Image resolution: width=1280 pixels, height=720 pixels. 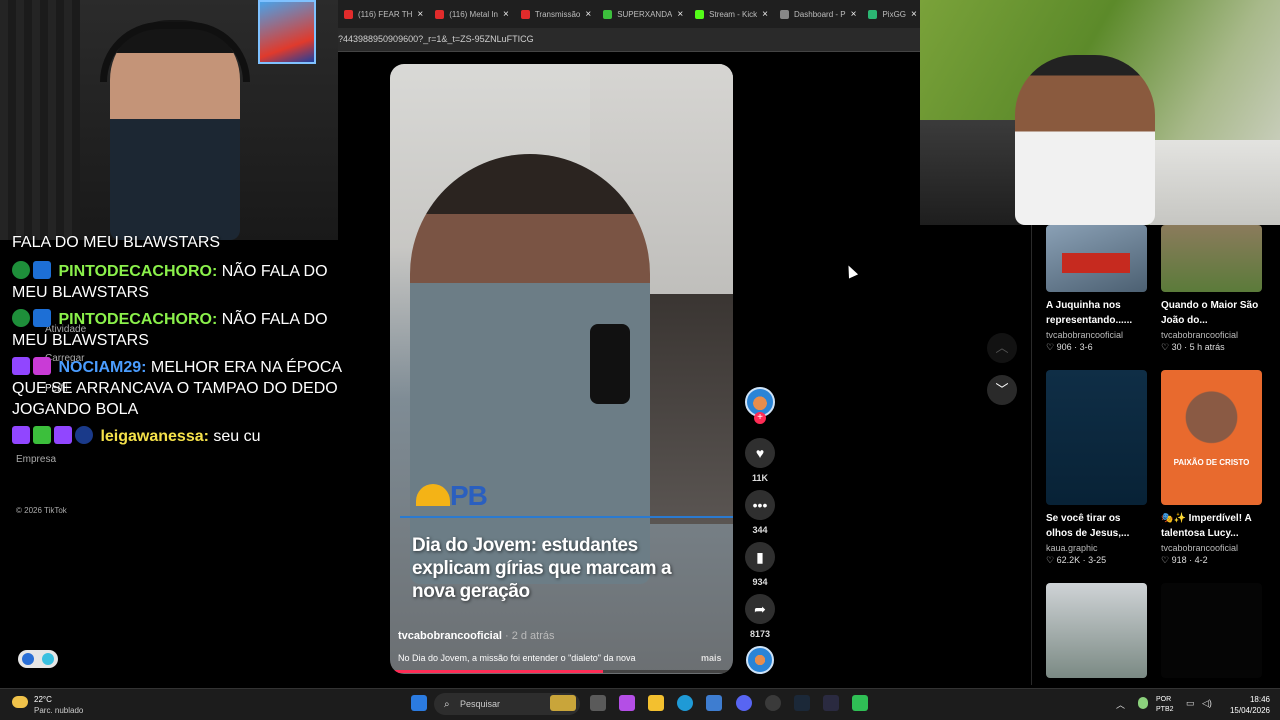 What do you see at coordinates (760, 557) in the screenshot?
I see `bookmark-icon: ▮` at bounding box center [760, 557].